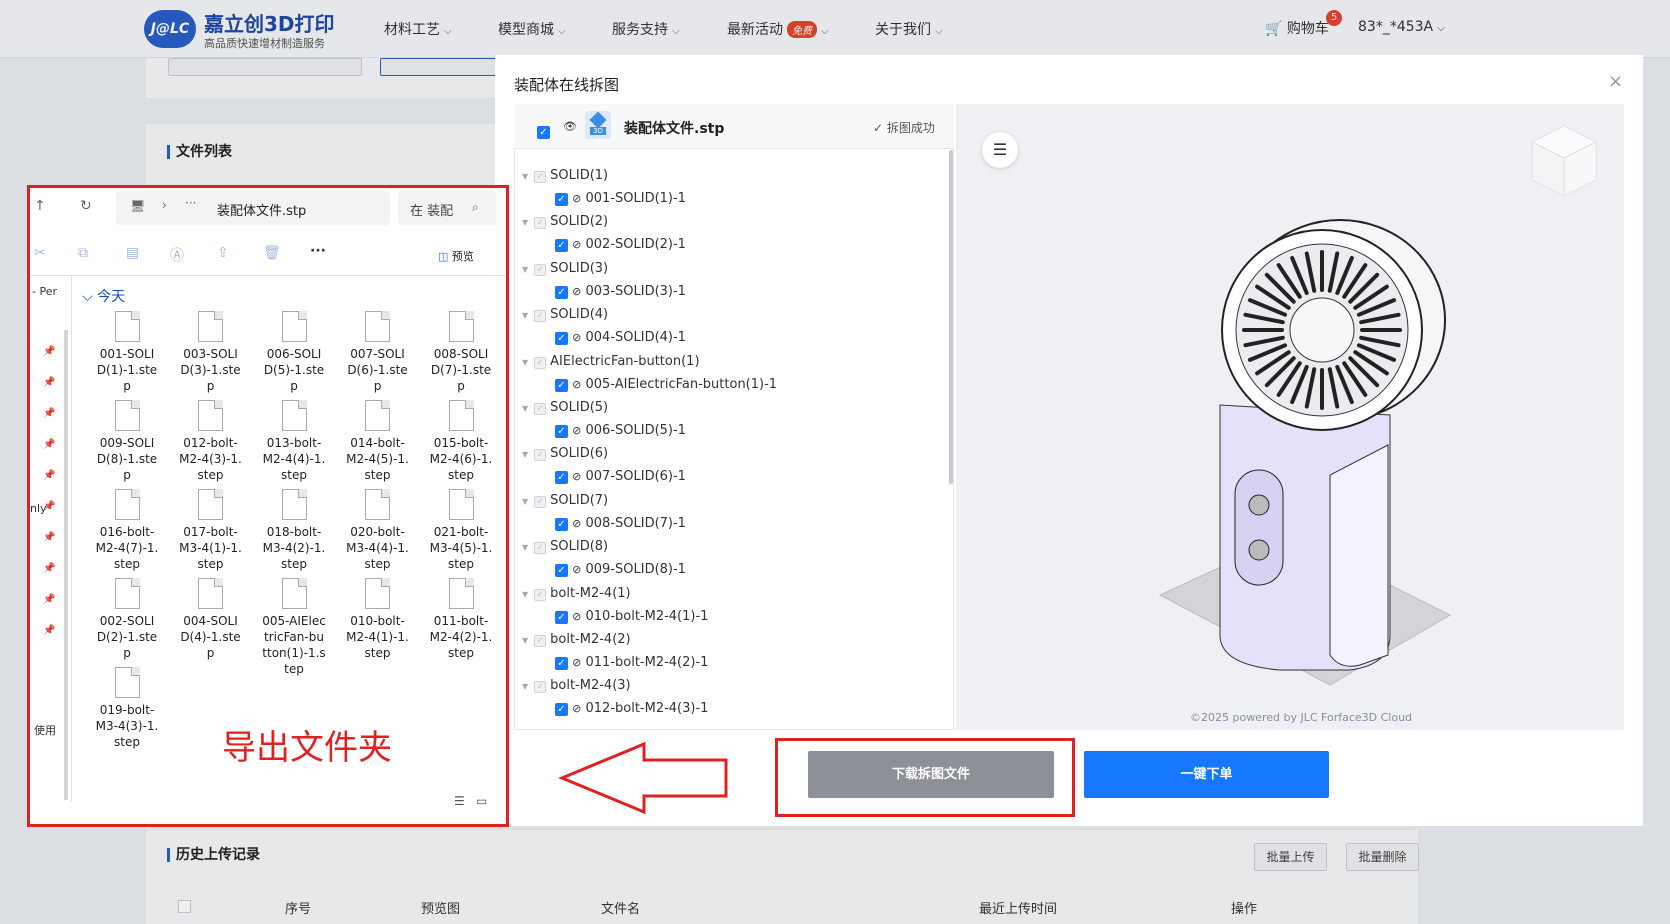  I want to click on file-item: 012-bolt- M2-4(3)-1. step, so click(211, 441).